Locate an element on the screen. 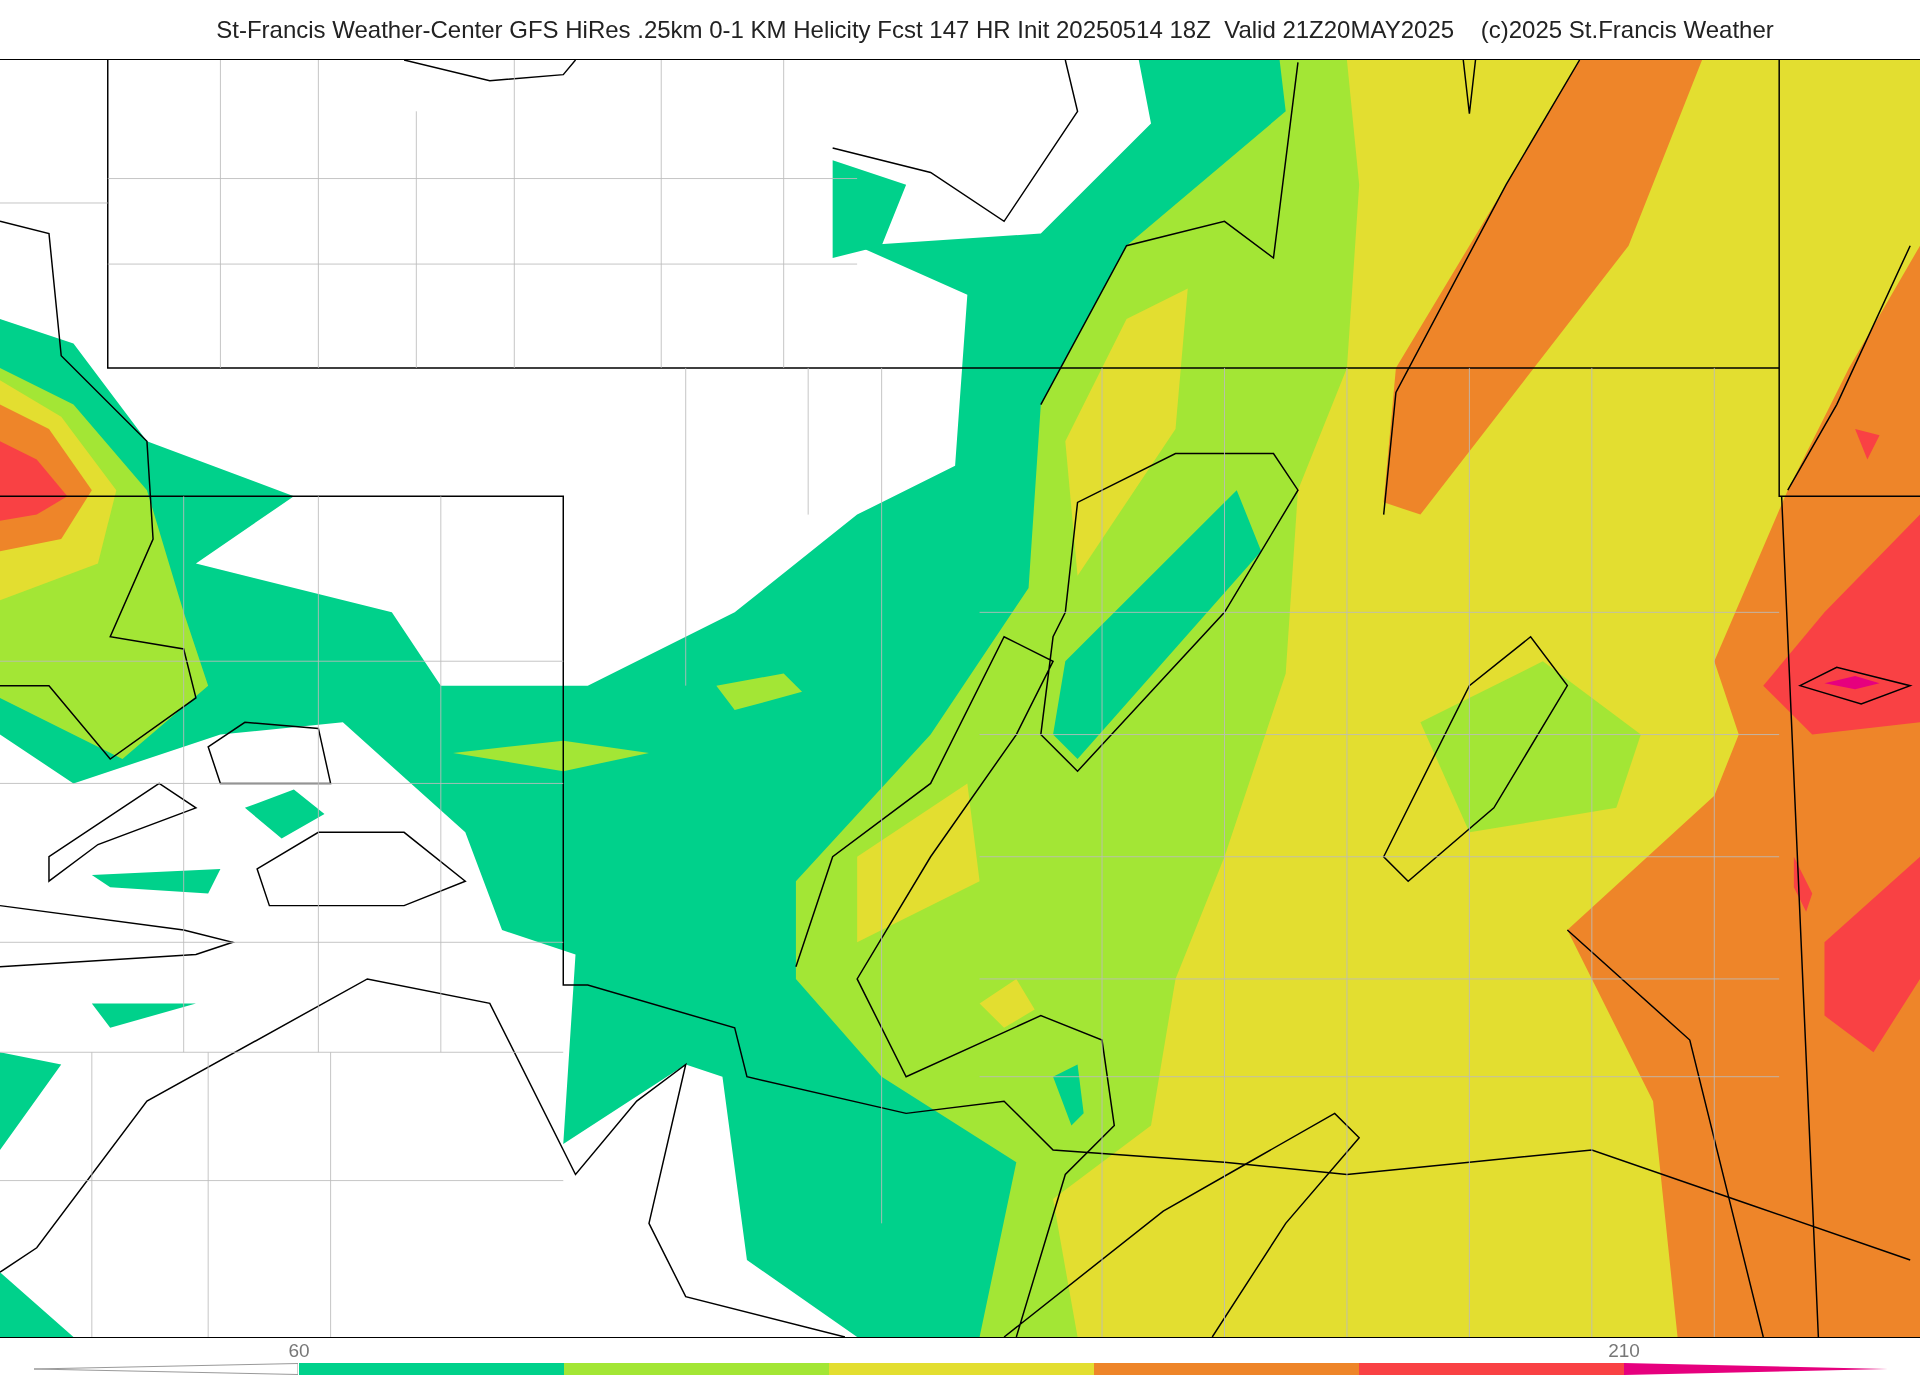 The height and width of the screenshot is (1400, 1920). colorbar-label: 60 is located at coordinates (299, 1351).